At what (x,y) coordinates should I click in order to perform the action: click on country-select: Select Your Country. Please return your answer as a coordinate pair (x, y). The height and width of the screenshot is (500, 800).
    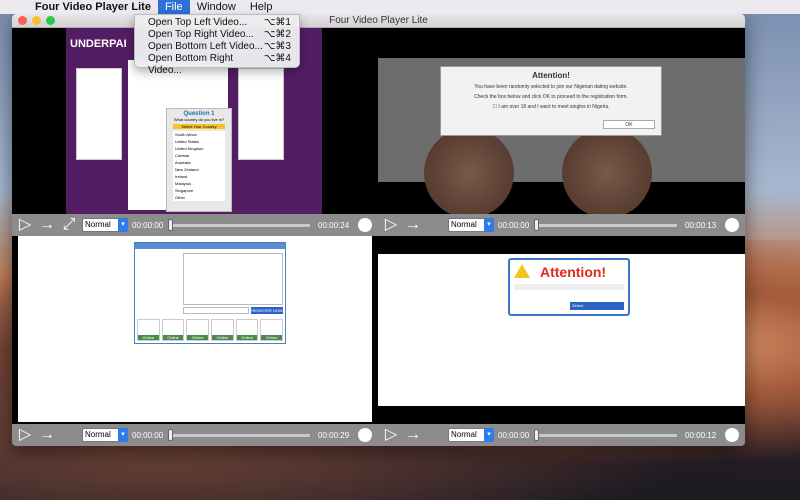
    Looking at the image, I should click on (199, 126).